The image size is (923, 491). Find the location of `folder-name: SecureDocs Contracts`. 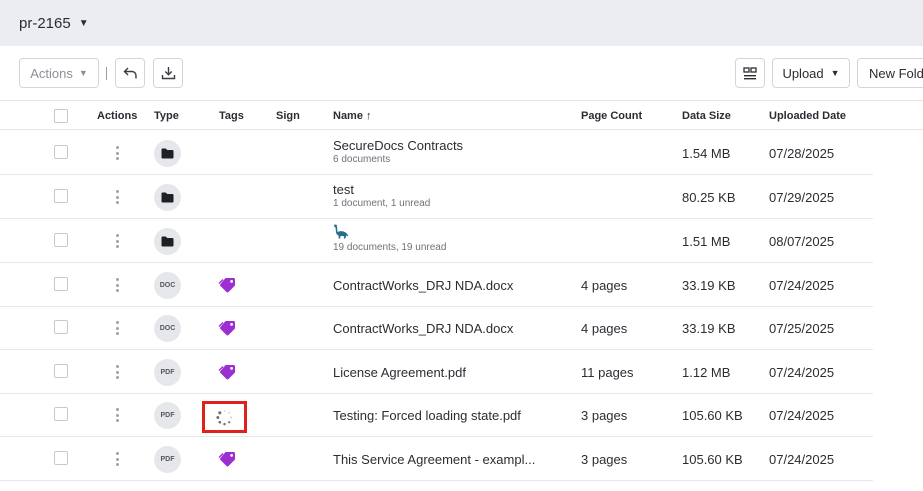

folder-name: SecureDocs Contracts is located at coordinates (398, 145).